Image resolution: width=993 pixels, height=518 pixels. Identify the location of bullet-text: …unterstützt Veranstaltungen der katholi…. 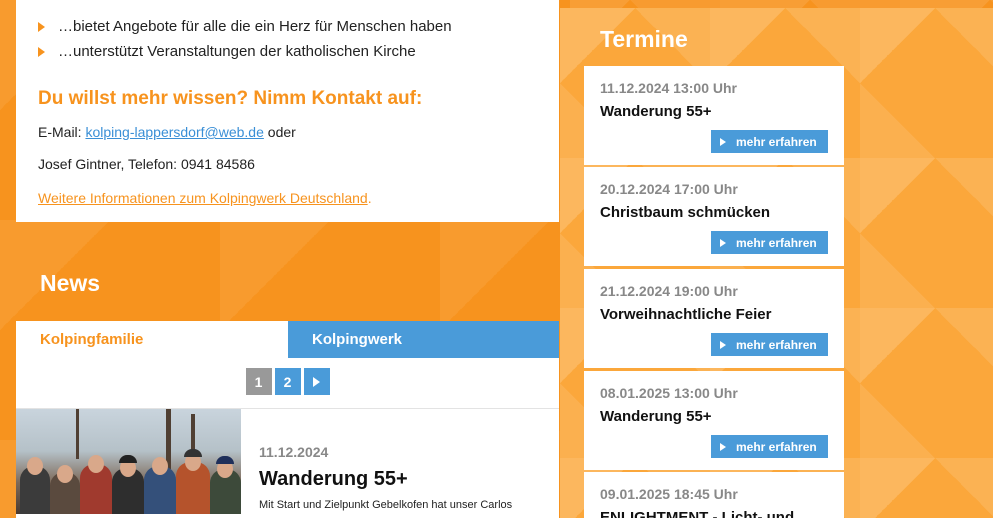
(237, 51).